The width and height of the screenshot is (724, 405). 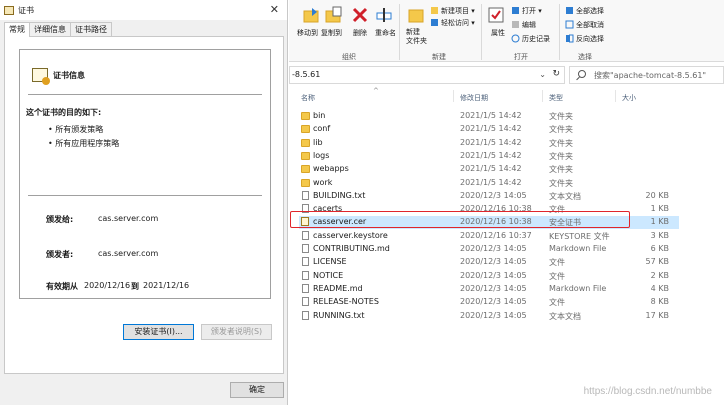 I want to click on file-size: 1 KB, so click(x=659, y=209).